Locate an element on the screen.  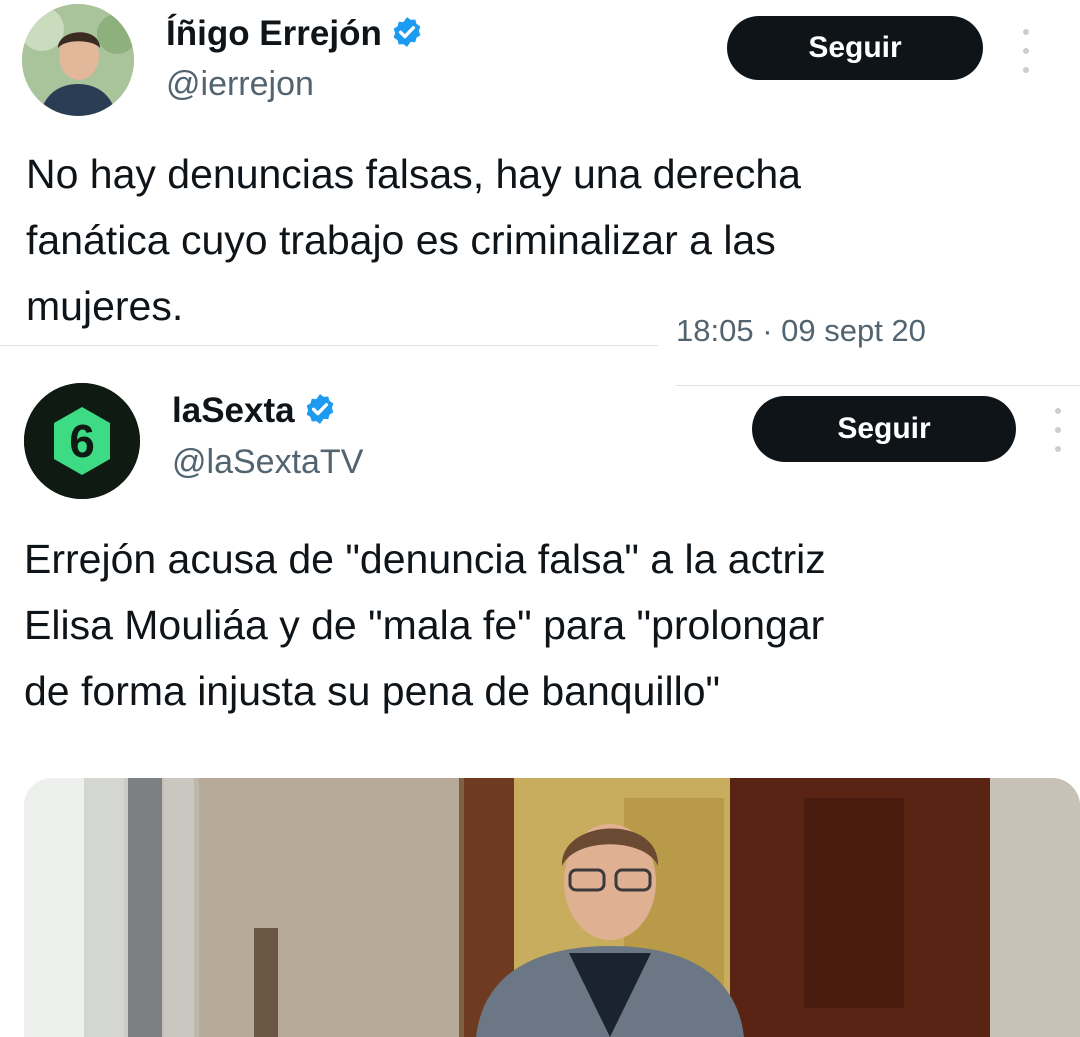
tweet-timestamp: 18:05 · 09 sept 20 is located at coordinates (801, 331).